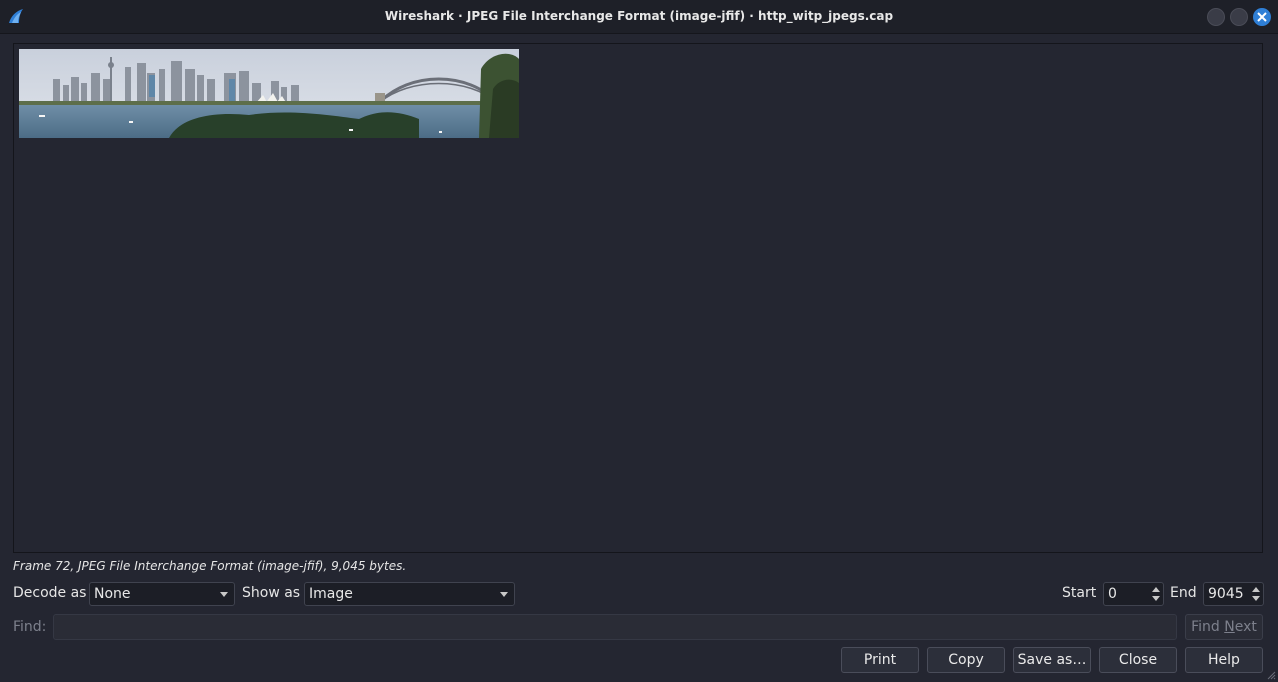  Describe the element at coordinates (880, 660) in the screenshot. I see `print-button: Print` at that location.